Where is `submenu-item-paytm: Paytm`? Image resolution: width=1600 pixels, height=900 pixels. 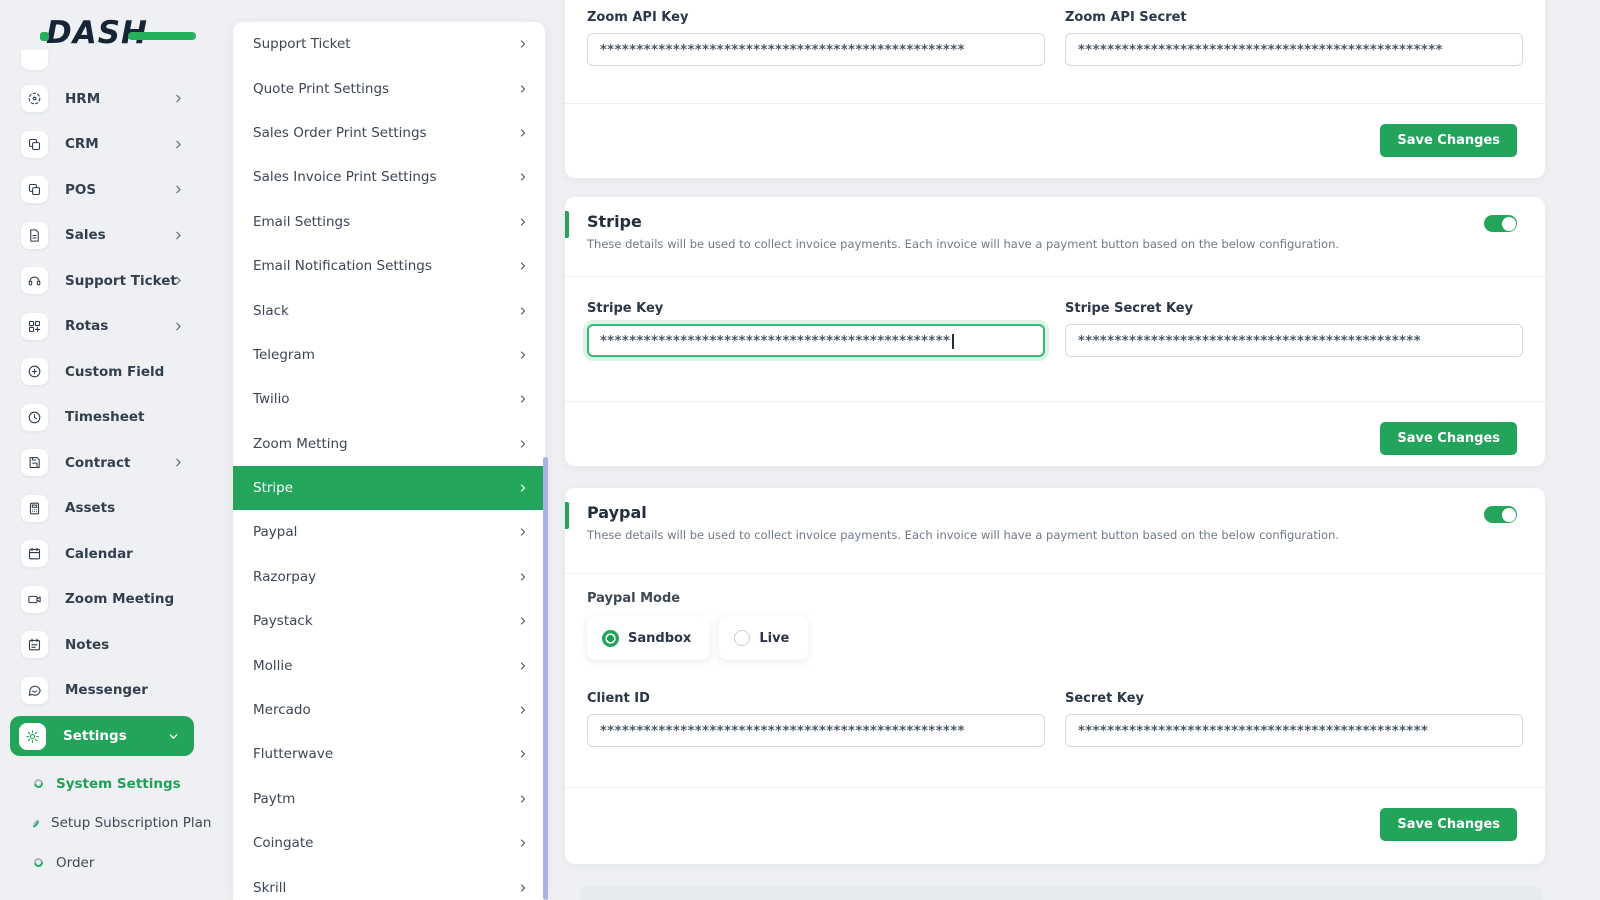
submenu-item-paytm: Paytm is located at coordinates (389, 799).